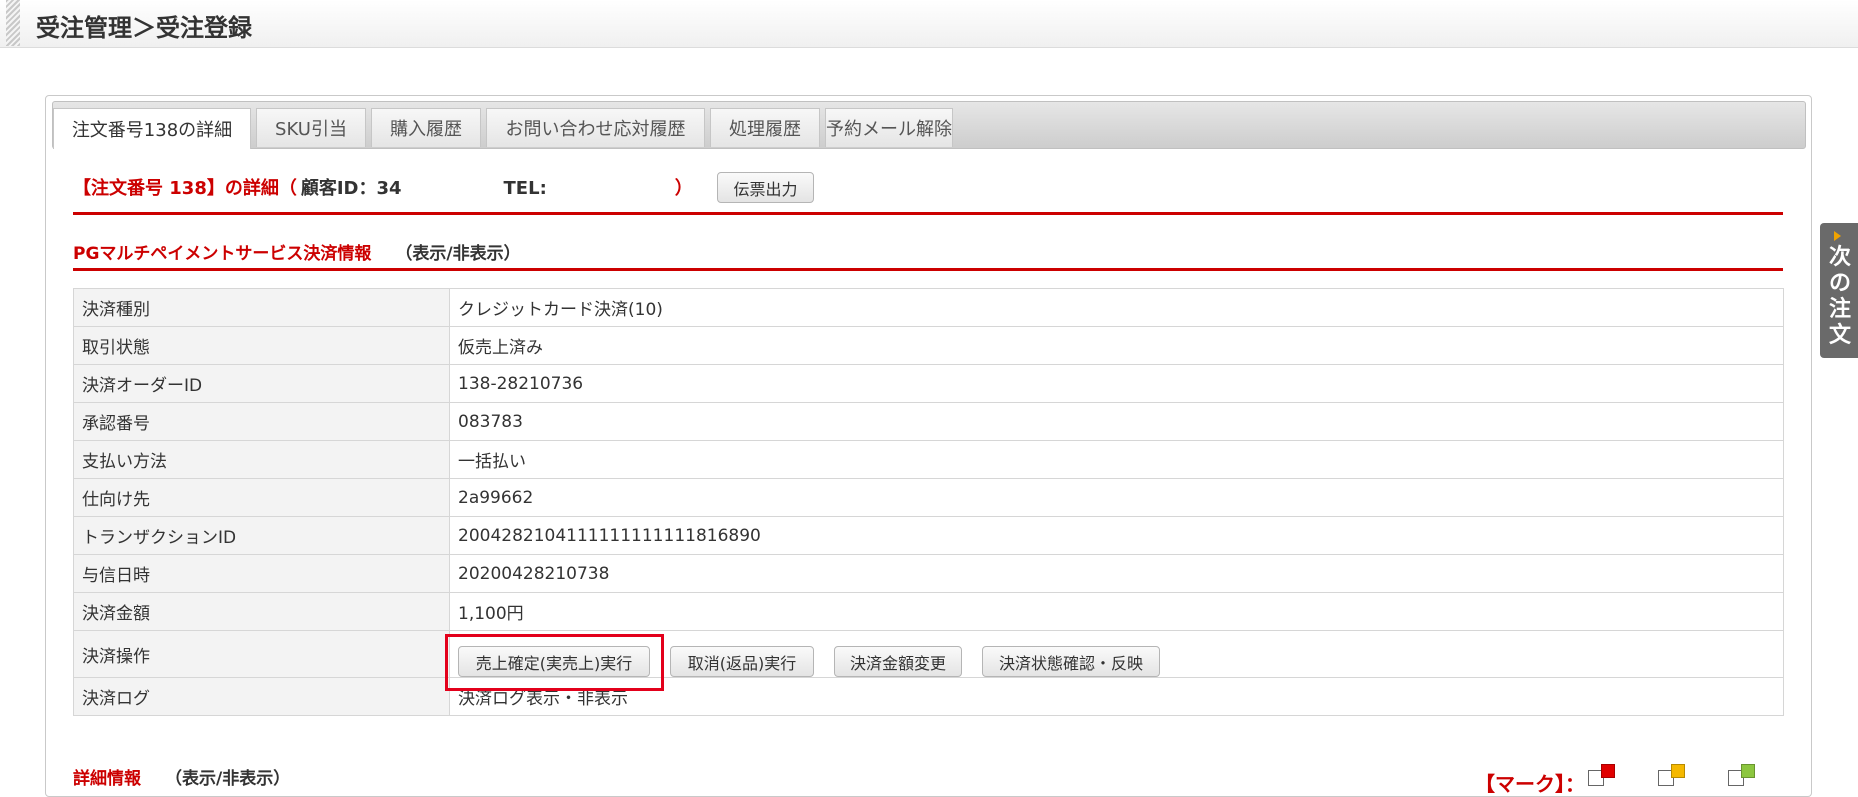  What do you see at coordinates (1530, 784) in the screenshot?
I see `mark-label: 【マーク】：` at bounding box center [1530, 784].